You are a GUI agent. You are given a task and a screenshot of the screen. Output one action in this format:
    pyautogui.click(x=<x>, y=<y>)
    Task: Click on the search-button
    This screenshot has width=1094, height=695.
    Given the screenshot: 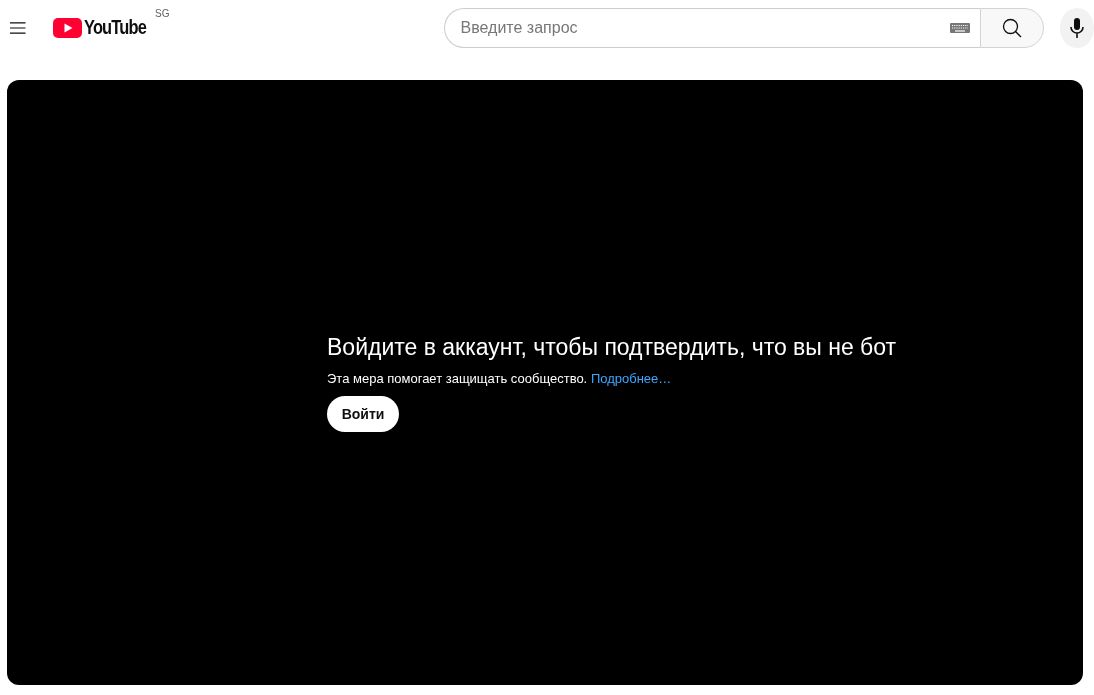 What is the action you would take?
    pyautogui.click(x=1011, y=28)
    